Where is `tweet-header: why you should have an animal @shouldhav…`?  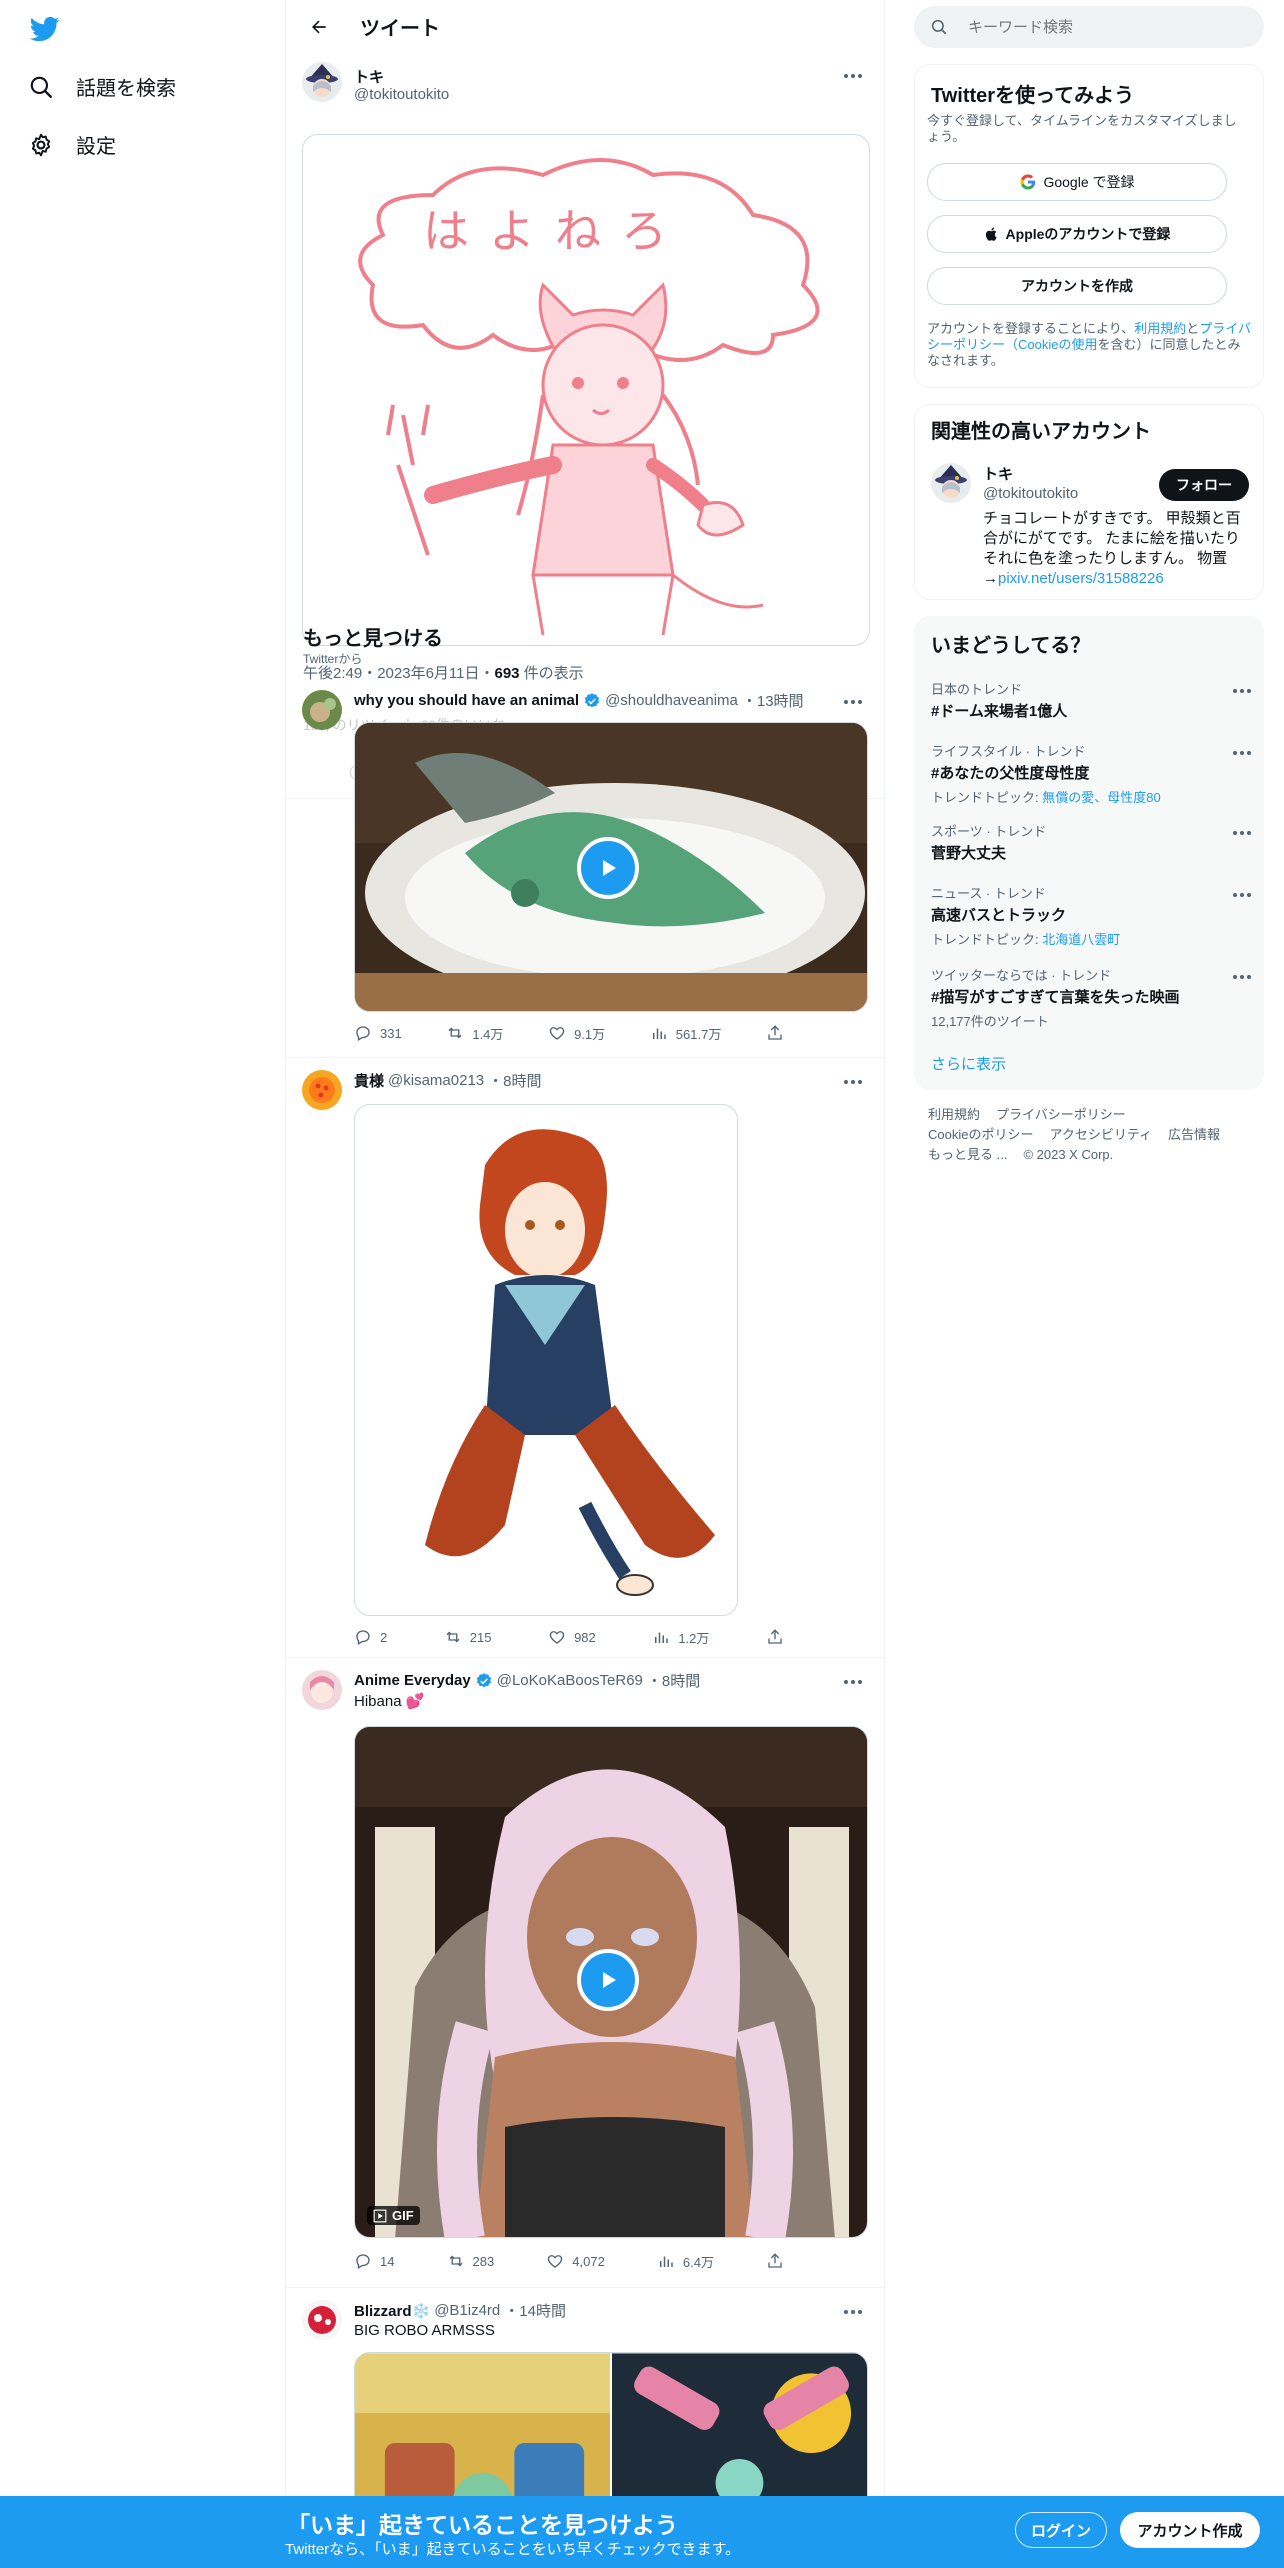 tweet-header: why you should have an animal @shouldhav… is located at coordinates (579, 700).